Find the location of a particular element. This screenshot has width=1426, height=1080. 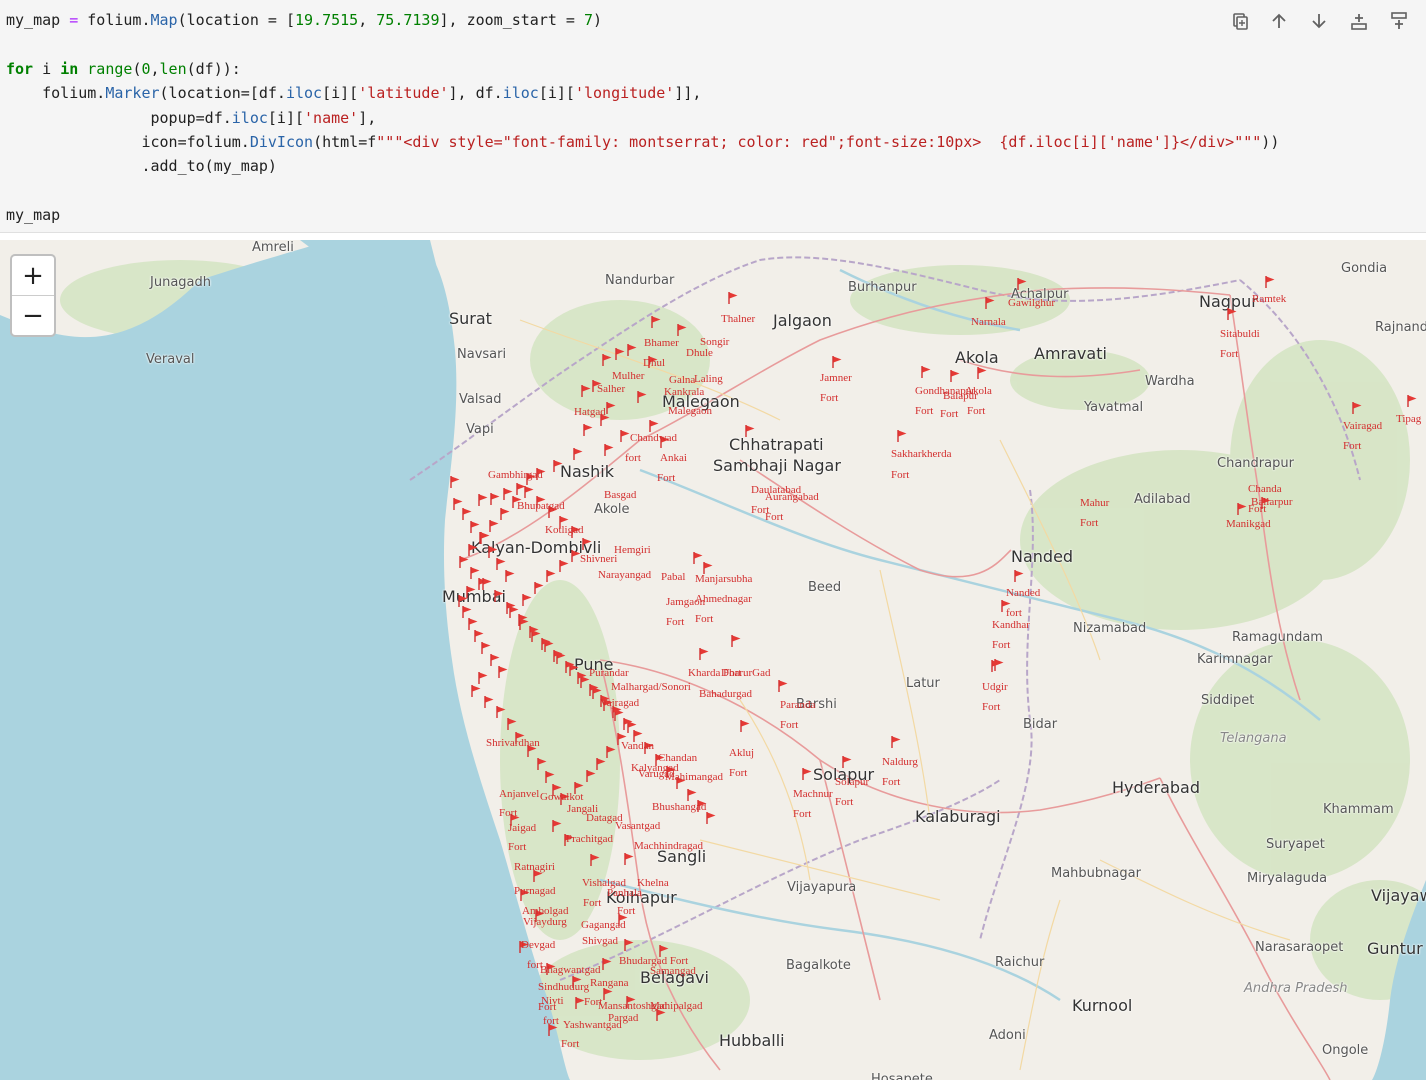

fort-marker: Jamgaon is located at coordinates (685, 602).